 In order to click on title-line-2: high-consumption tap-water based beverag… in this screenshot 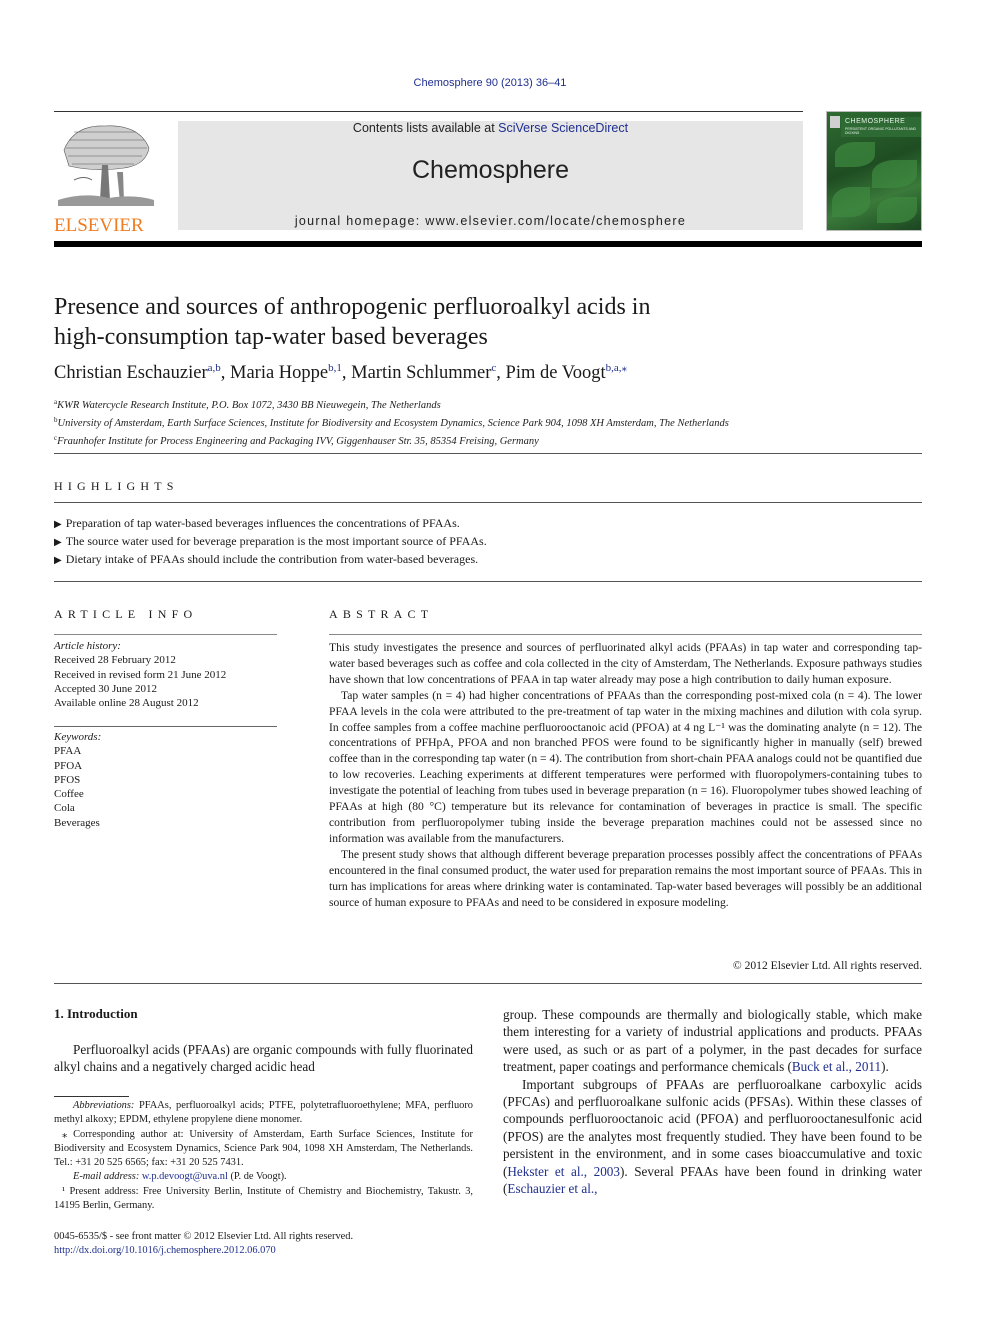, I will do `click(271, 337)`.